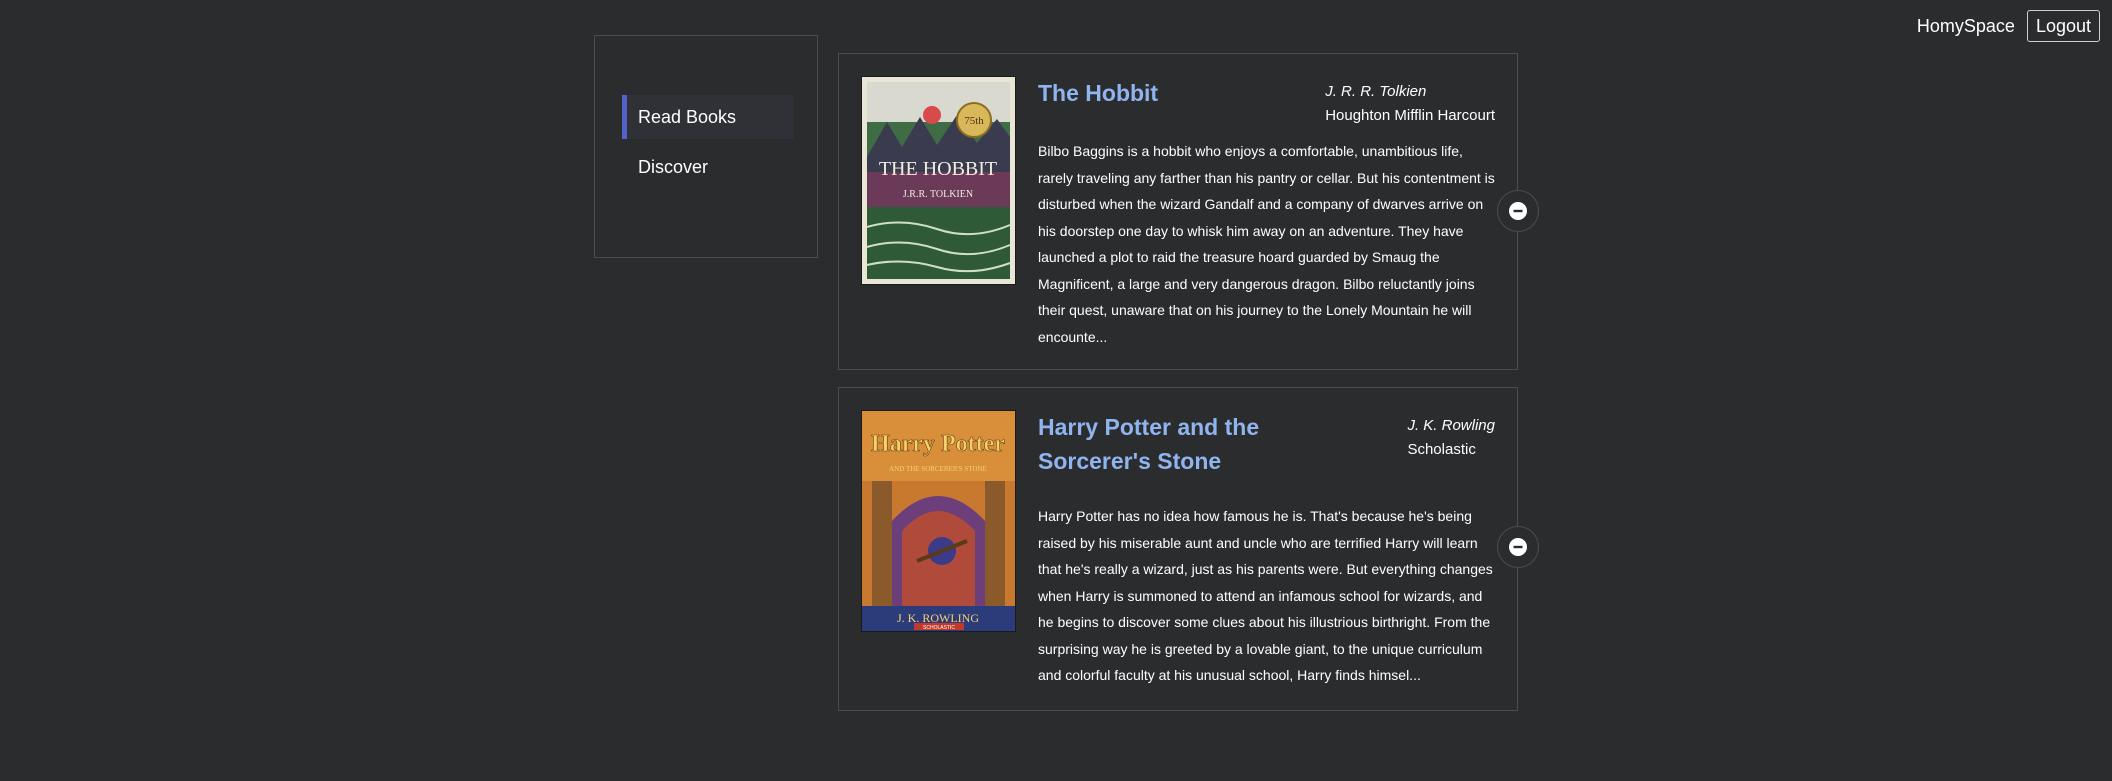  I want to click on sidebar-item-label: Read Books, so click(687, 117).